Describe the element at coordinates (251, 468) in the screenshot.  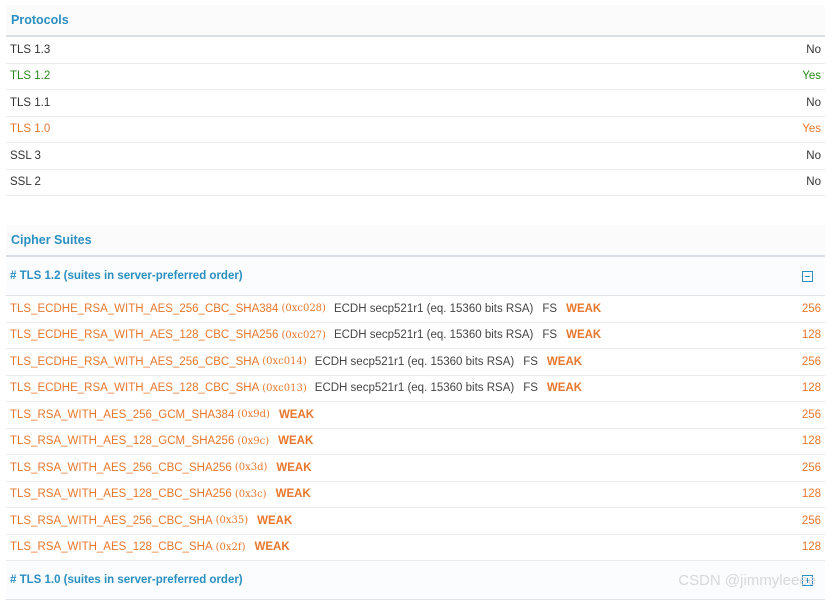
I see `cipher-code: (0x3d)` at that location.